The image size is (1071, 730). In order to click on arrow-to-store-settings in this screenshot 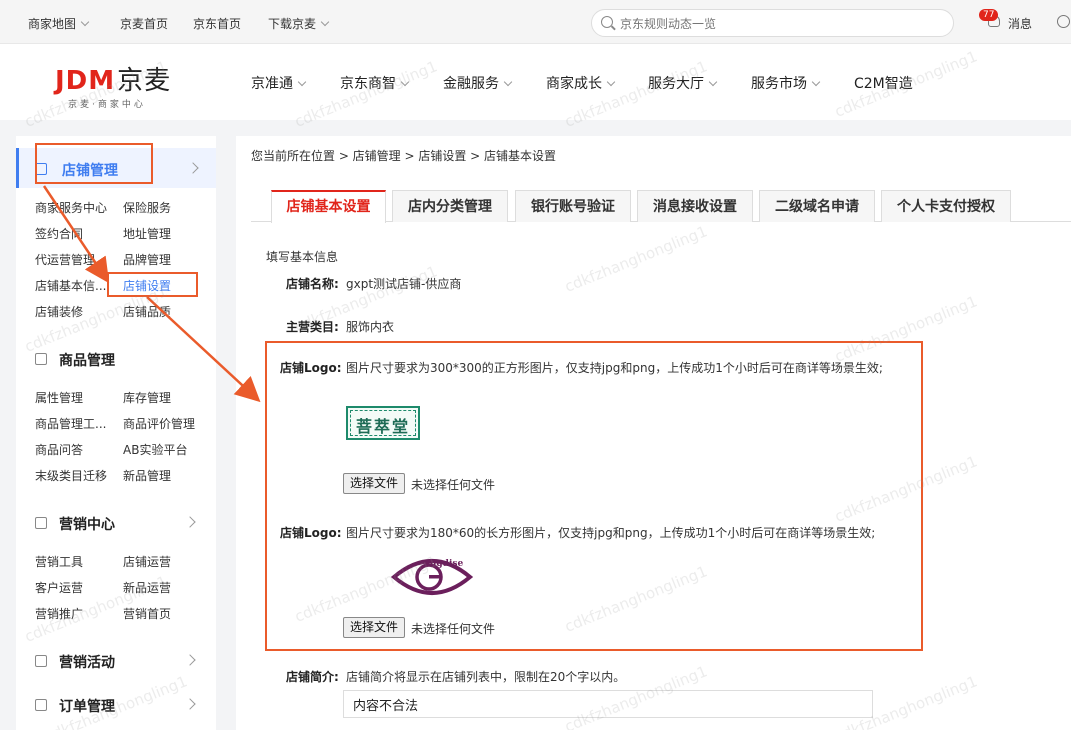, I will do `click(76, 234)`.